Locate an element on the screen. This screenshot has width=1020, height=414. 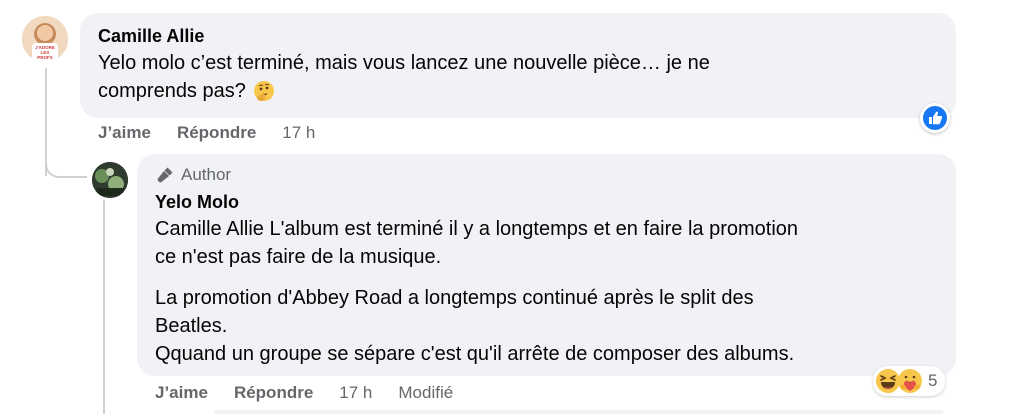
like-reaction-badge is located at coordinates (935, 118).